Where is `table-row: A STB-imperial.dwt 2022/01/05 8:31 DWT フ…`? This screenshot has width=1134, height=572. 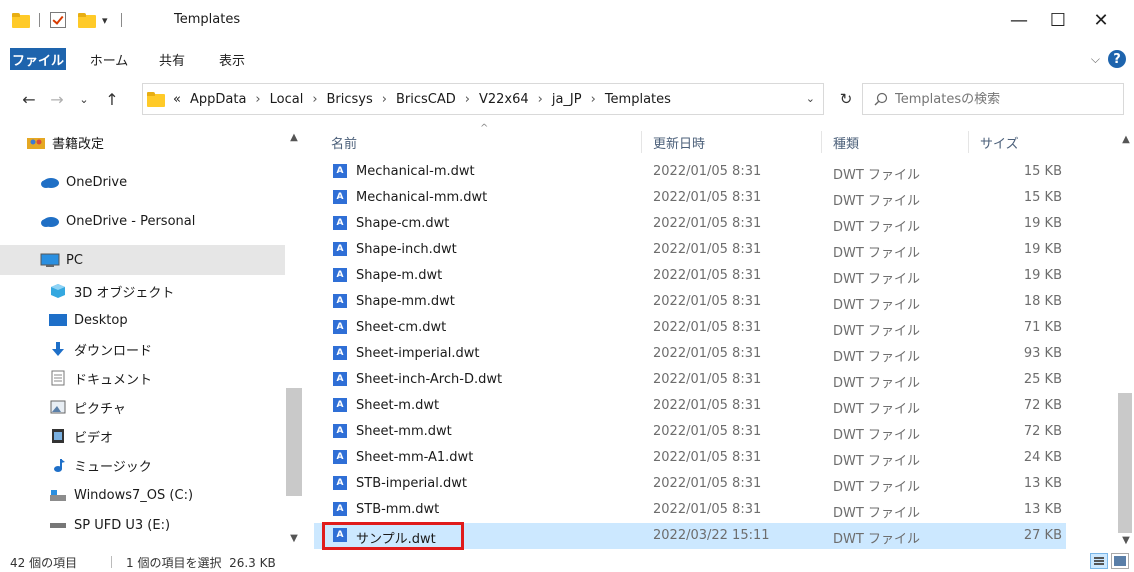 table-row: A STB-imperial.dwt 2022/01/05 8:31 DWT フ… is located at coordinates (690, 484).